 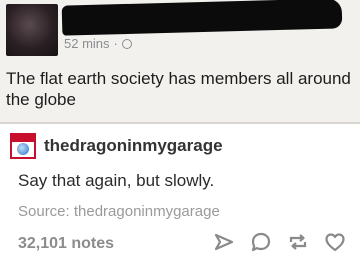 What do you see at coordinates (202, 18) in the screenshot?
I see `redacted-name-scribble` at bounding box center [202, 18].